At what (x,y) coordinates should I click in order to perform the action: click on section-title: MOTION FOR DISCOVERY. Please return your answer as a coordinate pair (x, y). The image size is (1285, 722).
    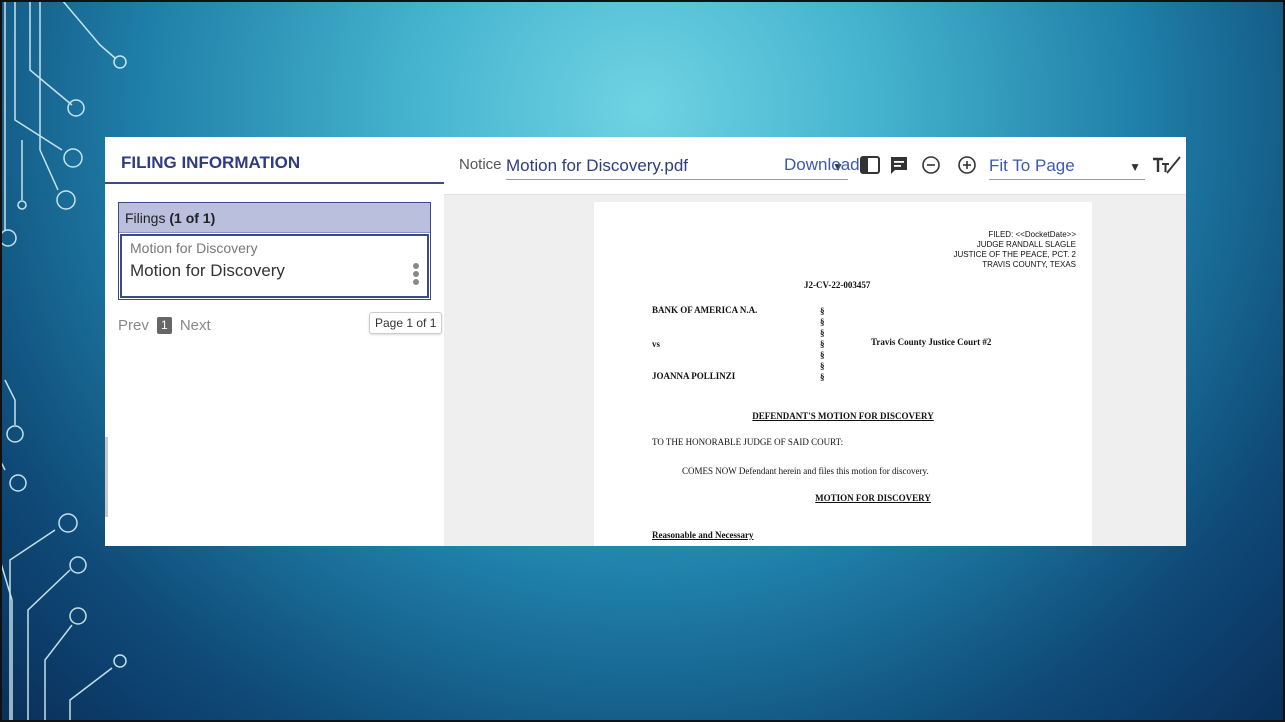
    Looking at the image, I should click on (873, 498).